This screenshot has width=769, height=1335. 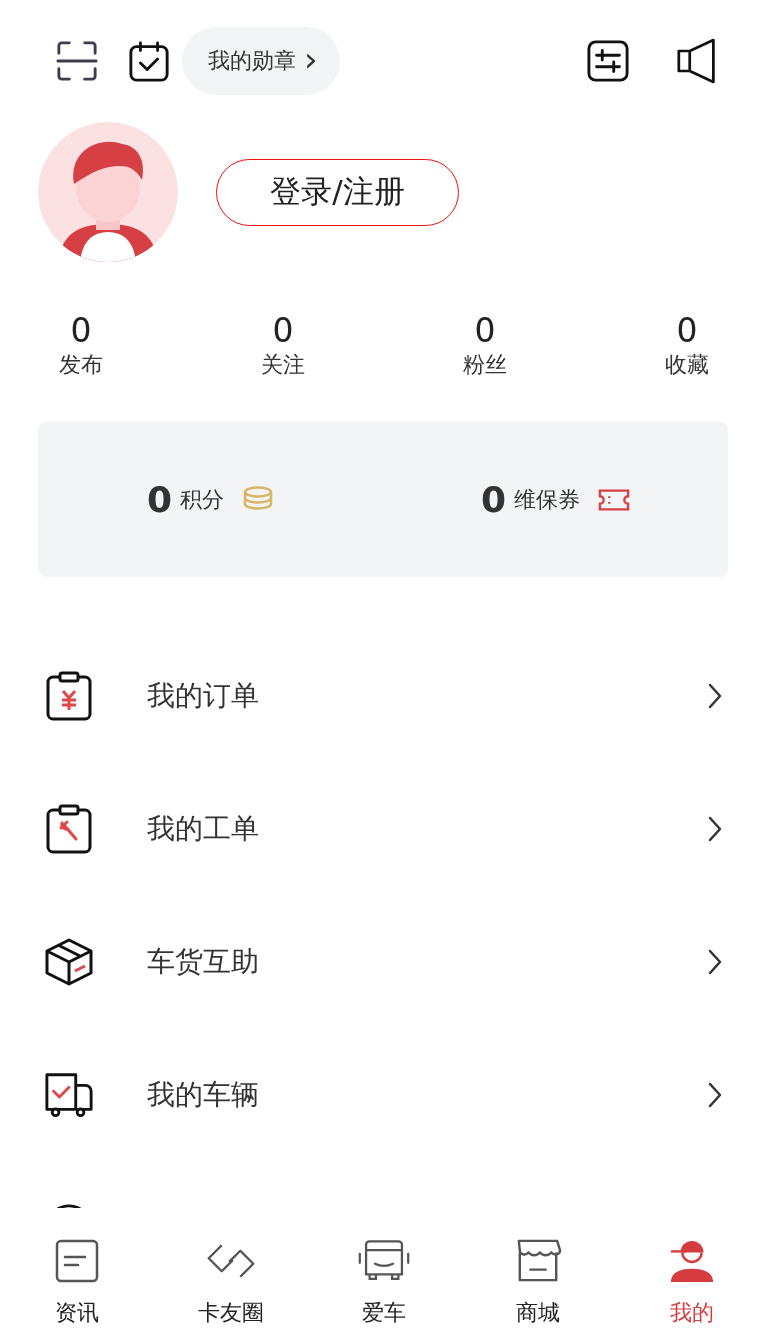 What do you see at coordinates (149, 61) in the screenshot?
I see `calendar-check-icon` at bounding box center [149, 61].